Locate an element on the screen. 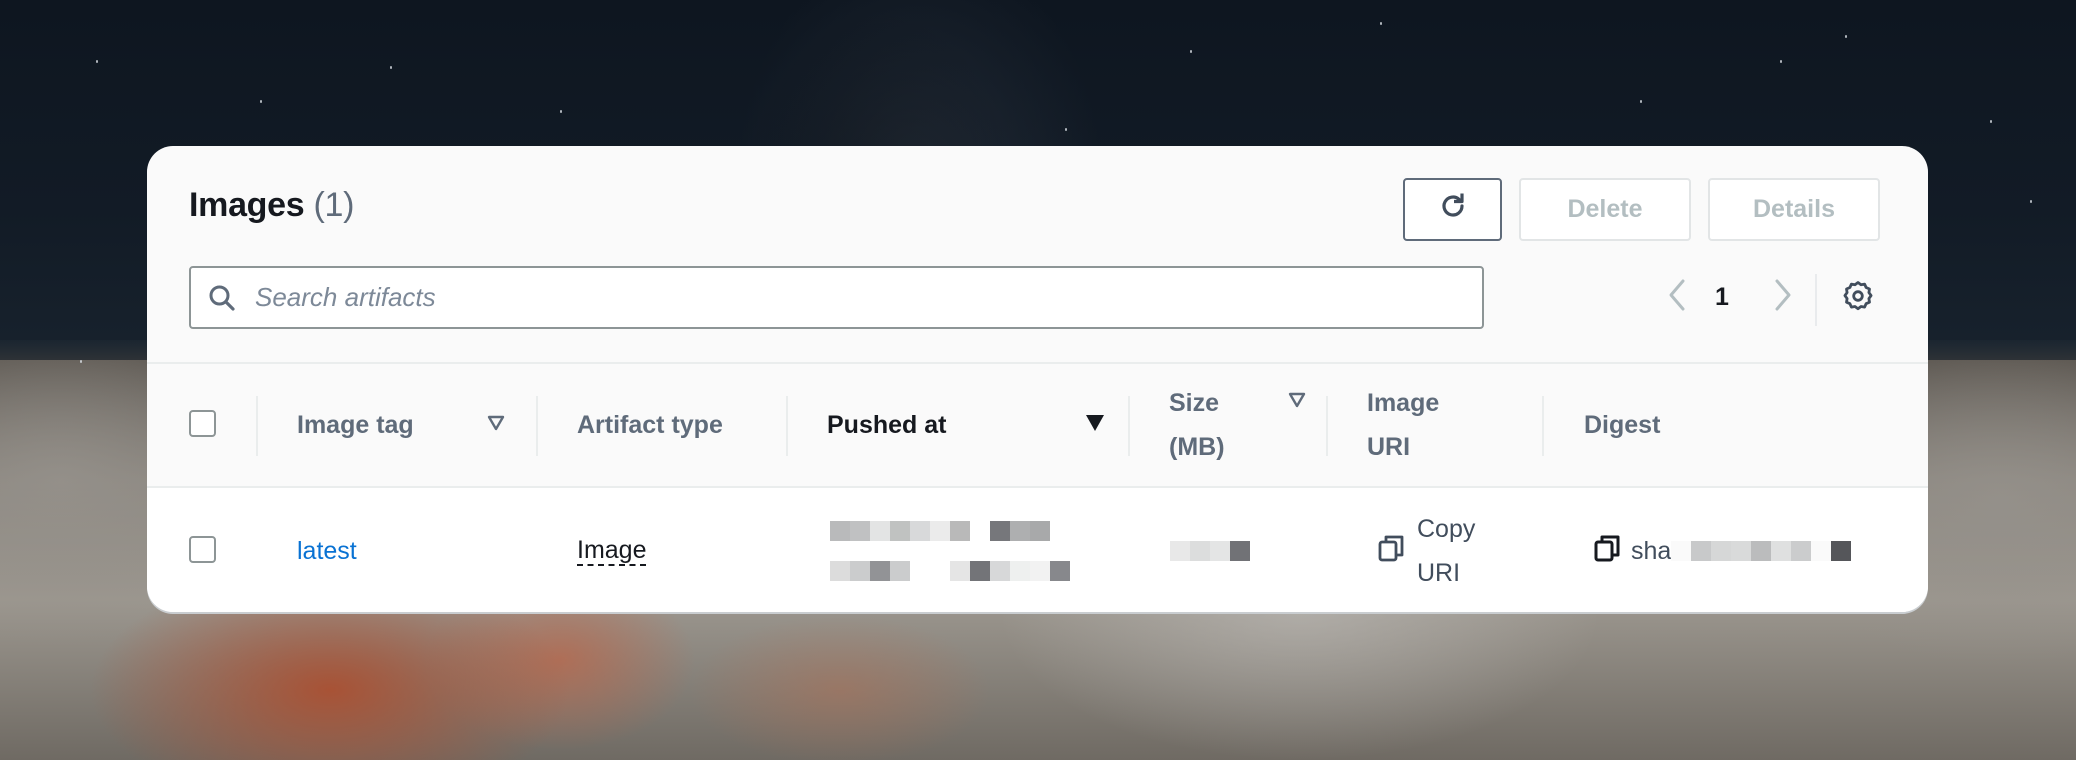 This screenshot has width=2076, height=760. column-label: Size (MB) is located at coordinates (1197, 425).